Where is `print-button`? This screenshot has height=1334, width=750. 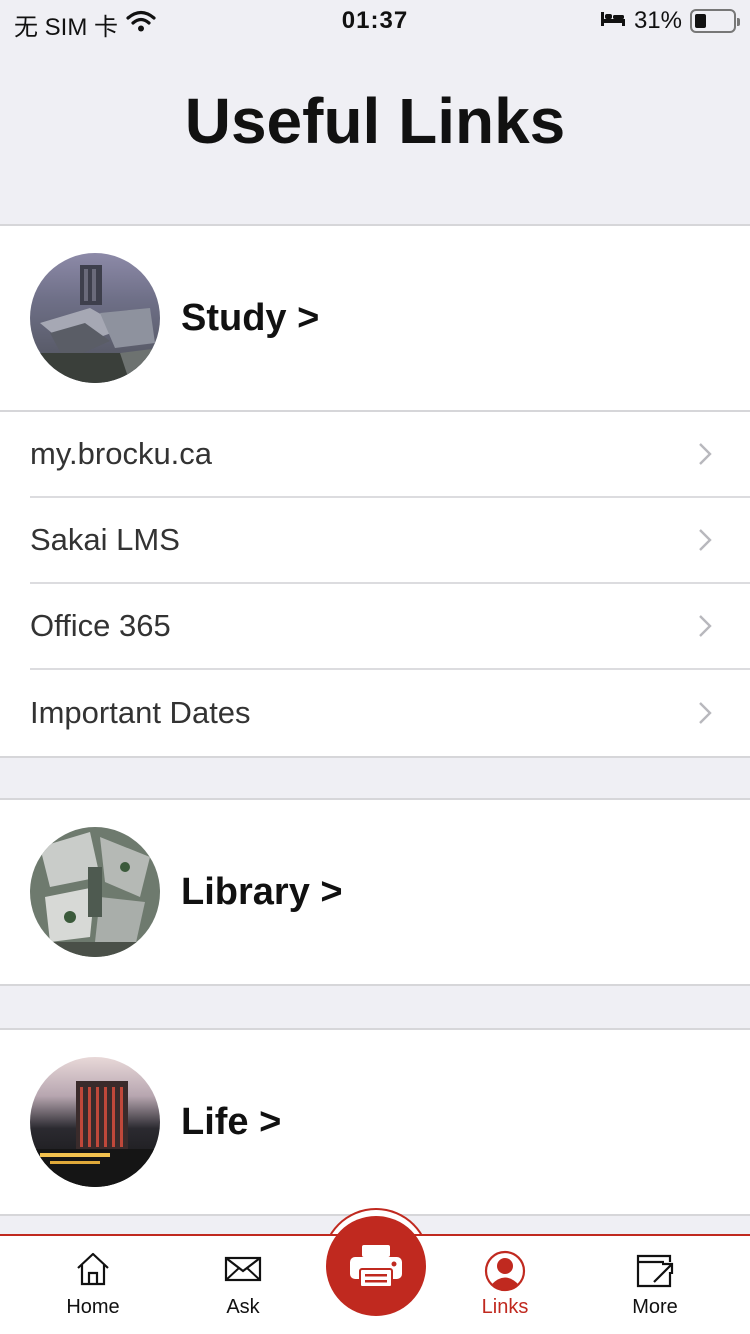 print-button is located at coordinates (376, 1266).